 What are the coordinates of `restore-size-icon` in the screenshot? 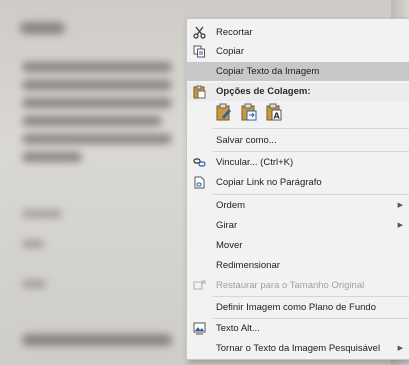 It's located at (199, 285).